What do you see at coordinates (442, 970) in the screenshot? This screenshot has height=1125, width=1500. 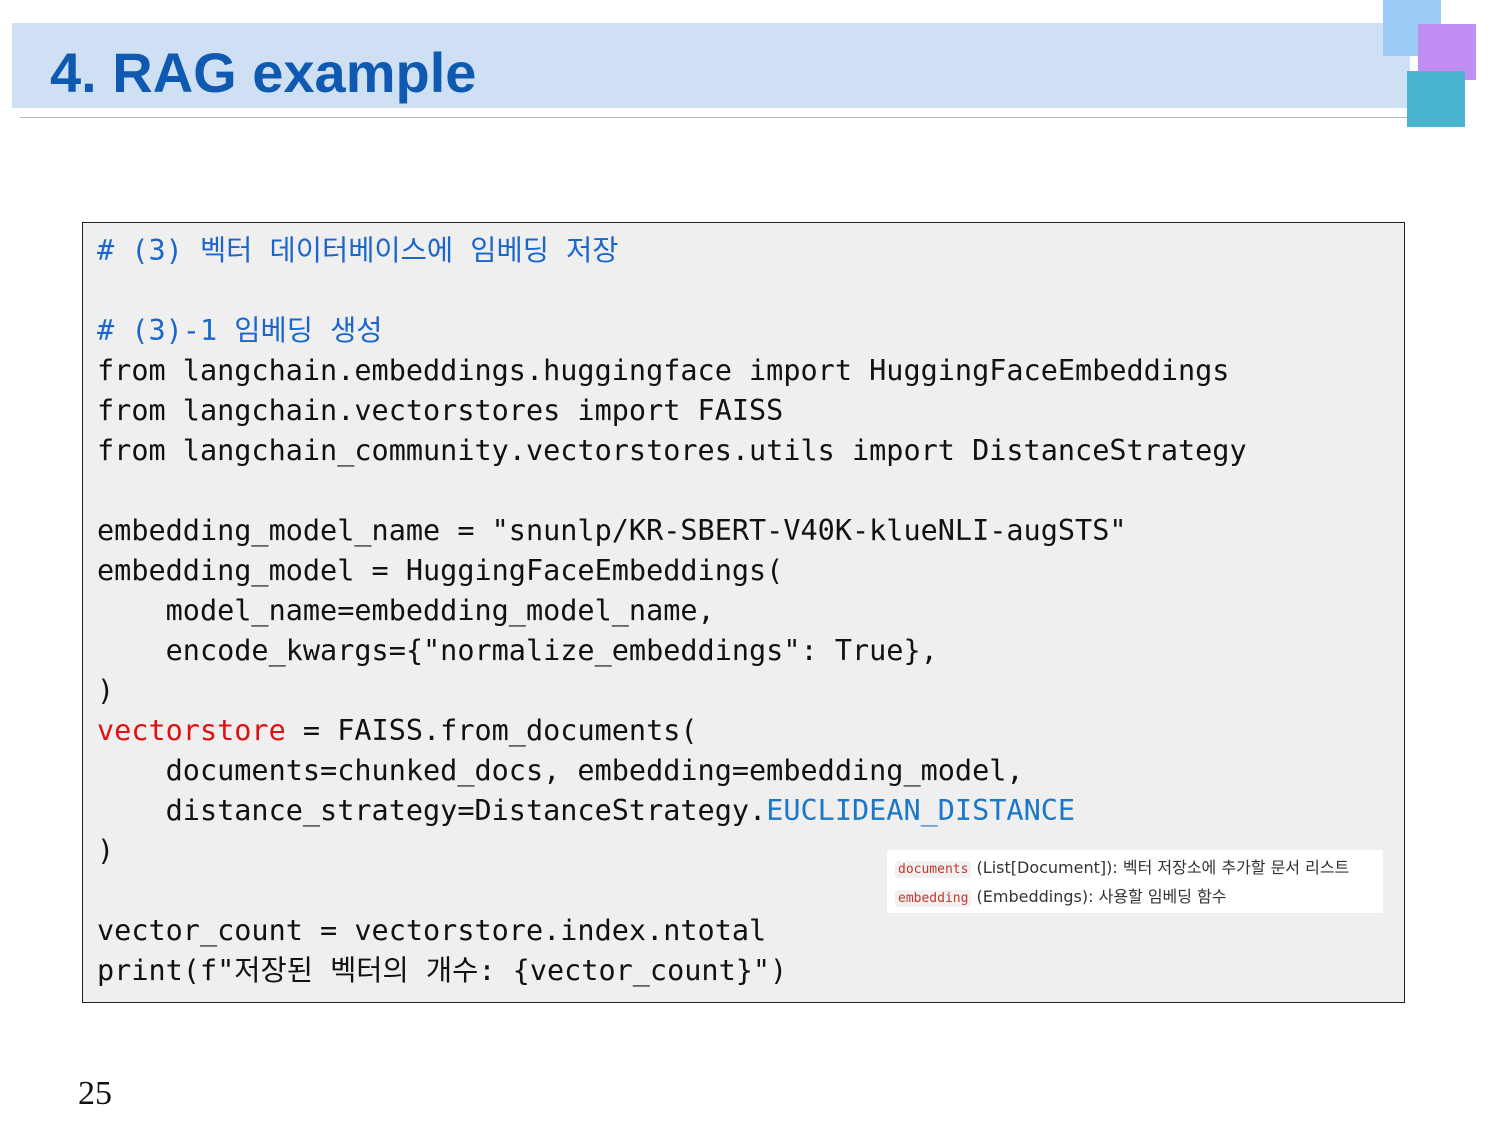 I see `code-line: print(f"저장된 벡터의 개수: {vector_count}")` at bounding box center [442, 970].